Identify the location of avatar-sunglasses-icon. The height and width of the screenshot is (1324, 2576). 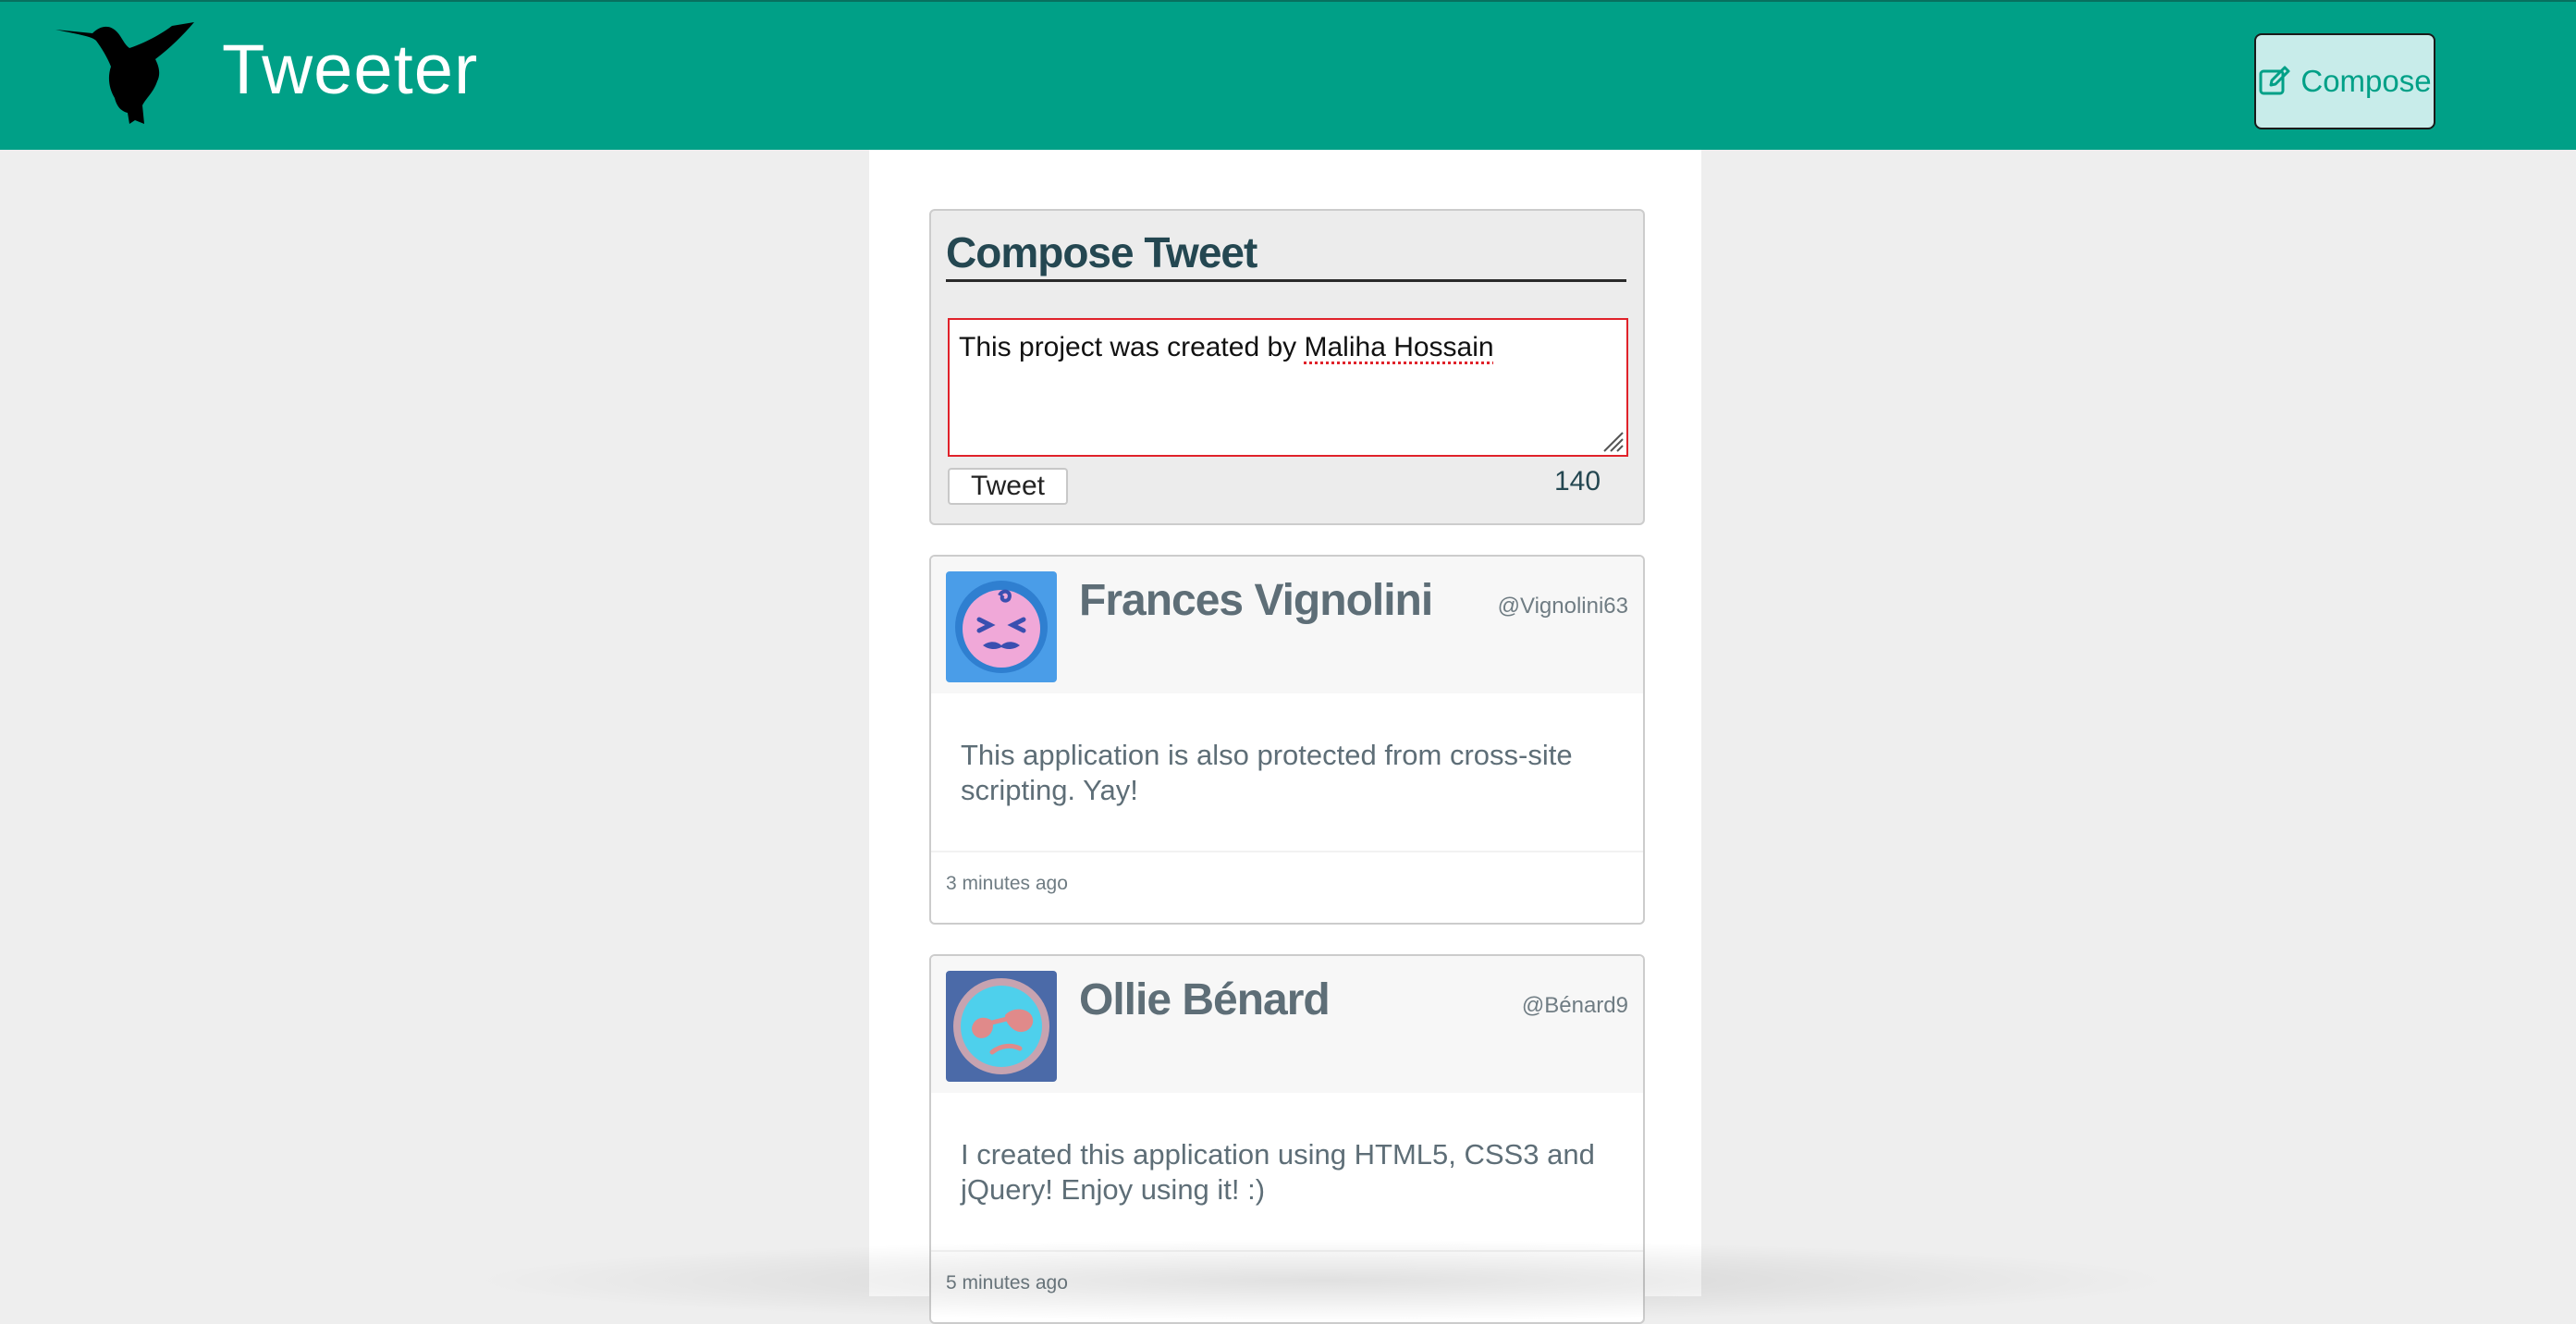
(1002, 1026).